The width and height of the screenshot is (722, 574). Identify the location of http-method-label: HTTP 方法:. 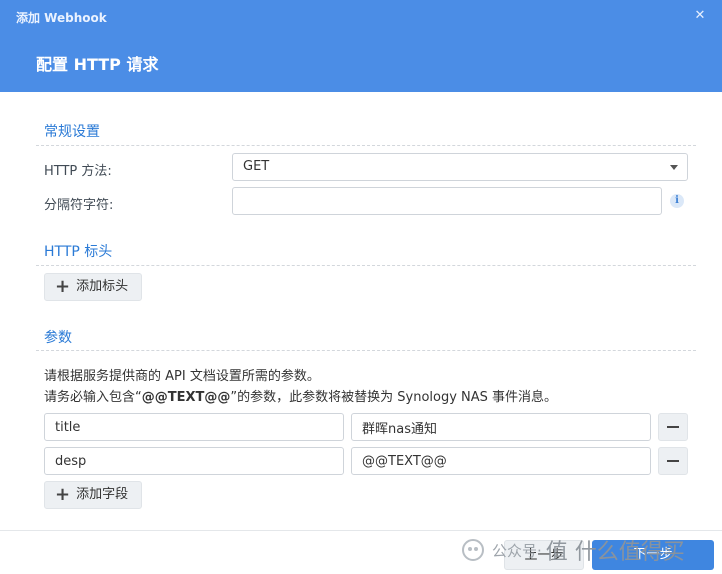
(78, 171).